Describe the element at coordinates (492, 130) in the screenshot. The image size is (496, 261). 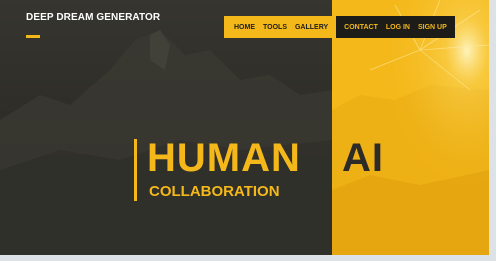
I see `window-frame-right` at that location.